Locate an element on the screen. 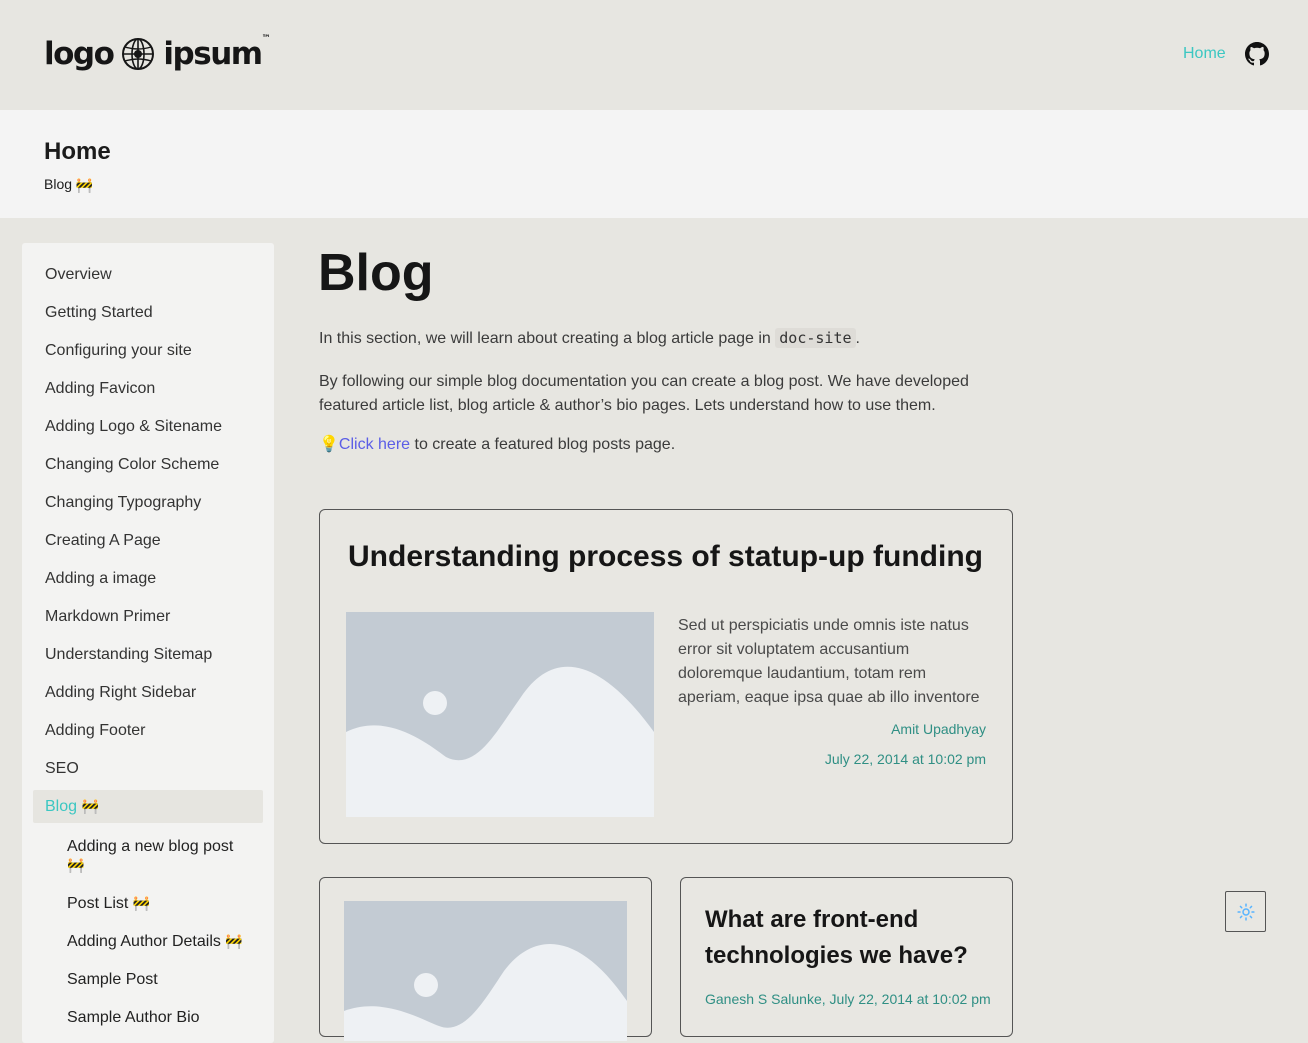 The height and width of the screenshot is (1043, 1308). breadcrumb: Blog 🚧 is located at coordinates (68, 185).